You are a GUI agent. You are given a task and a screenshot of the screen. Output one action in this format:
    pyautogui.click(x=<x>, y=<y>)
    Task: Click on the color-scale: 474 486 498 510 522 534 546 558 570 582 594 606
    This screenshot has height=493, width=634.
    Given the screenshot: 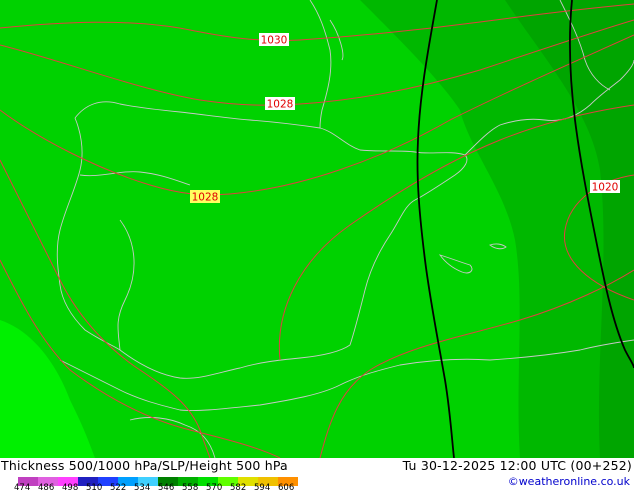 What is the action you would take?
    pyautogui.click(x=161, y=482)
    